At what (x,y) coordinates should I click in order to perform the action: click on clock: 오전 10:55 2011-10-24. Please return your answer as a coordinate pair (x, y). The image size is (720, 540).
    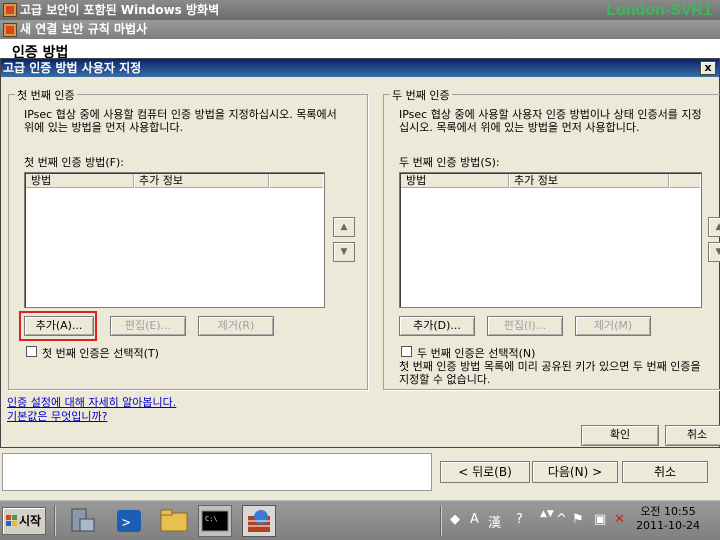
    Looking at the image, I should click on (668, 519).